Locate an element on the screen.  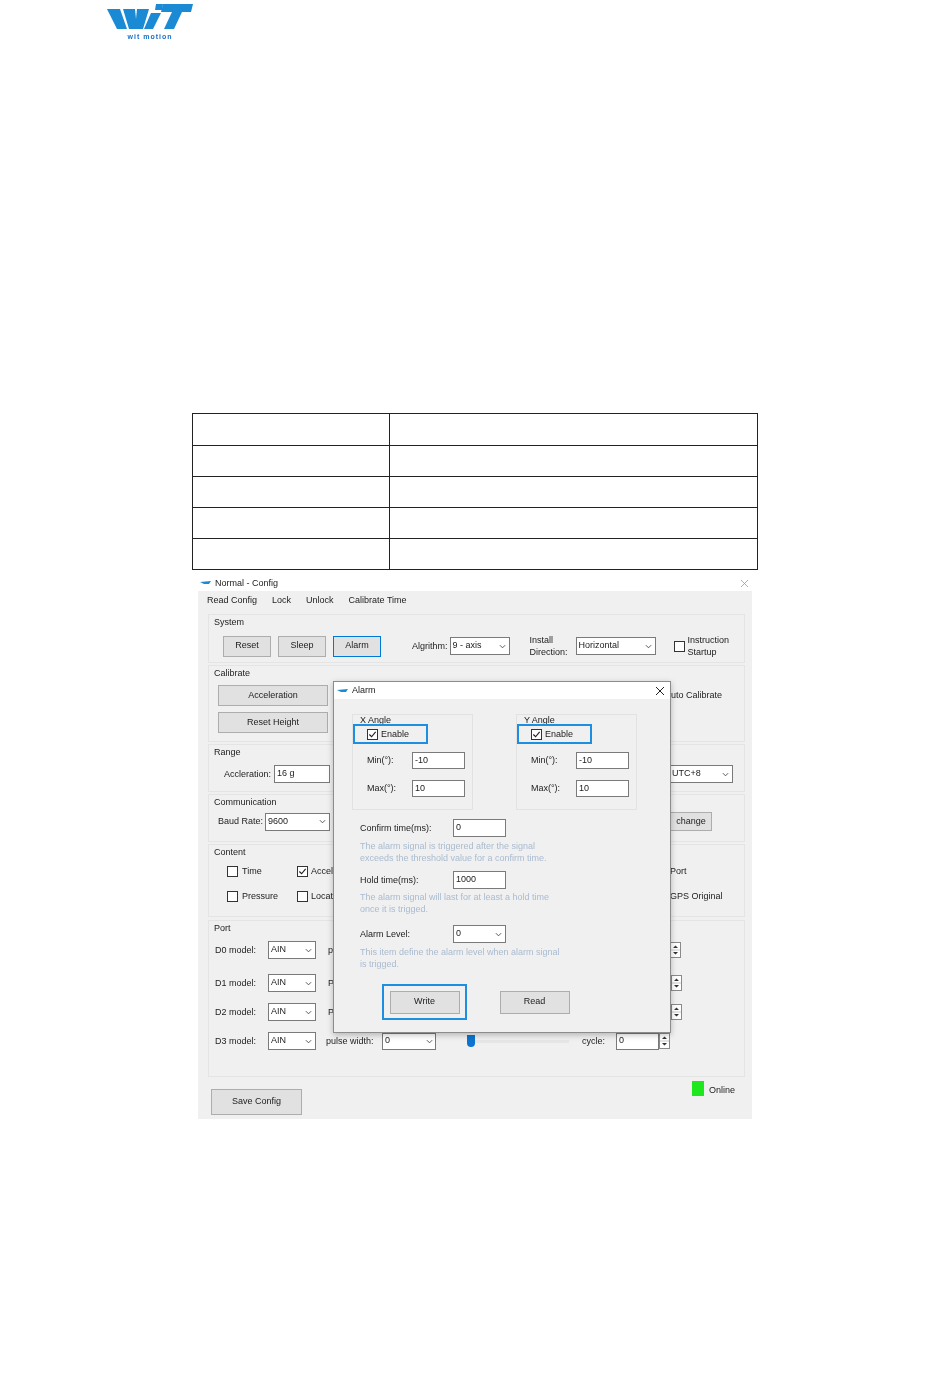
input-field: 0 is located at coordinates (479, 828).